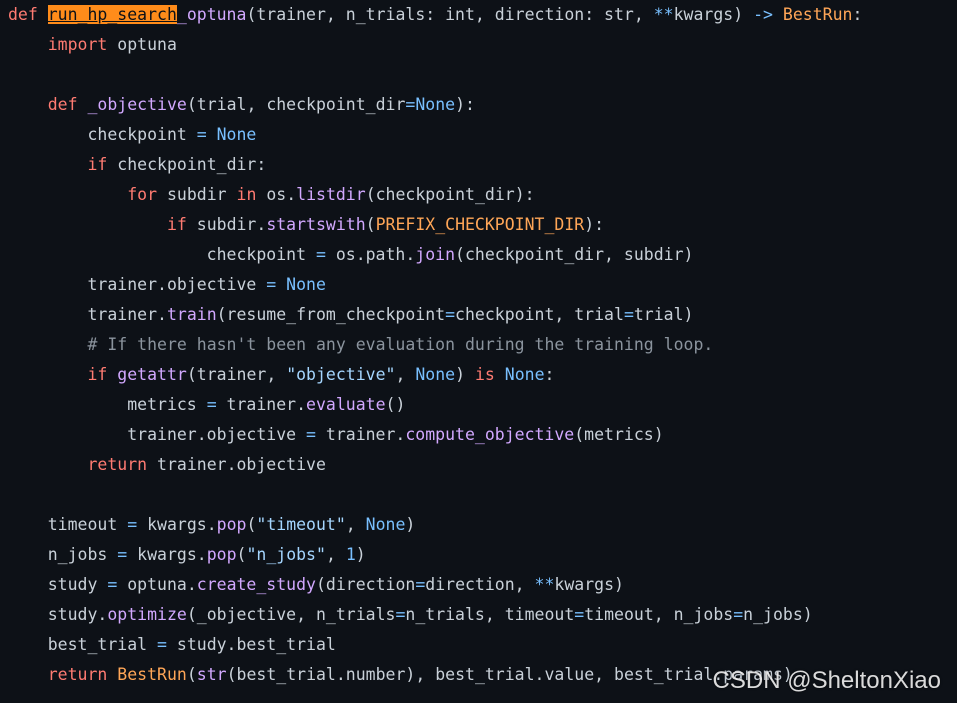 This screenshot has width=957, height=703. Describe the element at coordinates (331, 194) in the screenshot. I see `code-token: listdir` at that location.